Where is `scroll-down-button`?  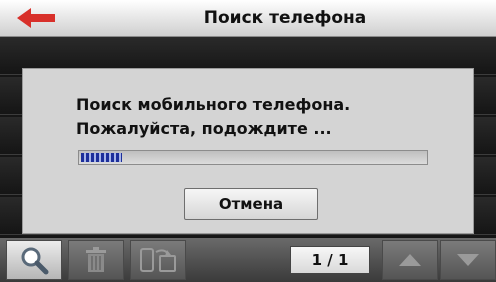 scroll-down-button is located at coordinates (468, 260).